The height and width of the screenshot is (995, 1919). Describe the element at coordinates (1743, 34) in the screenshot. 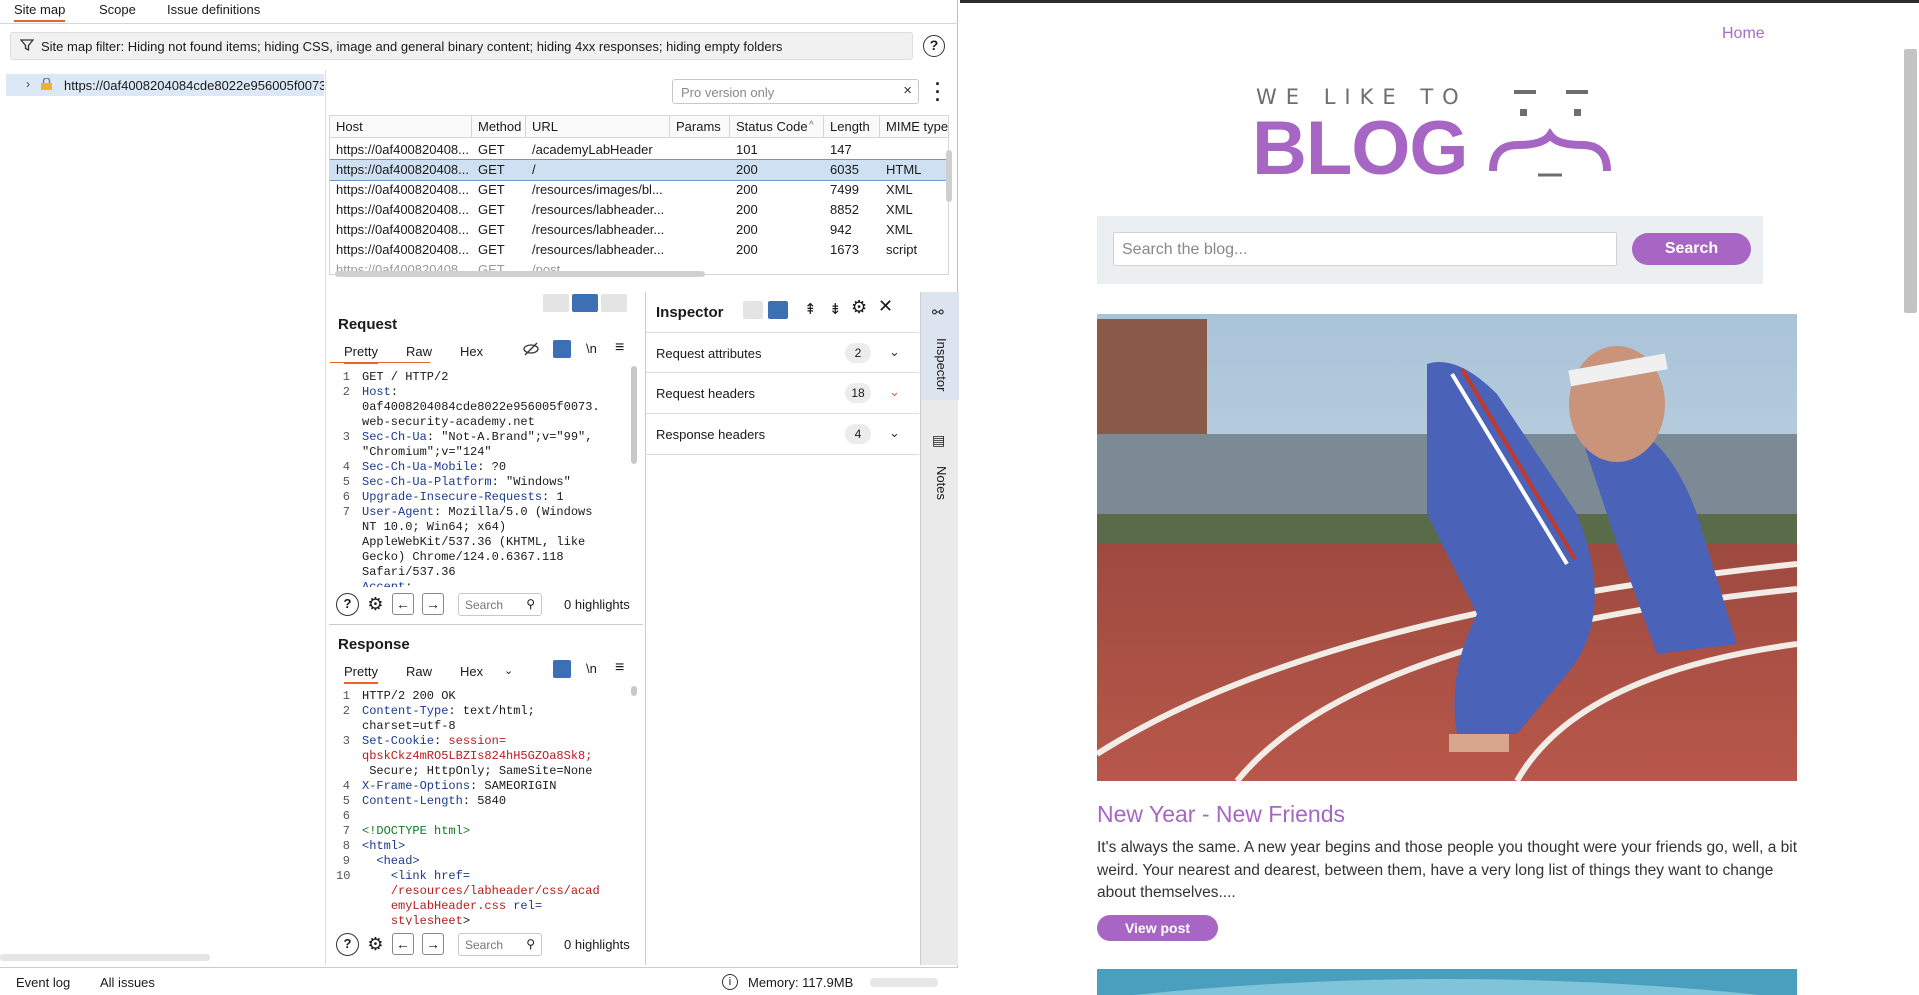

I see `home-link: Home` at that location.